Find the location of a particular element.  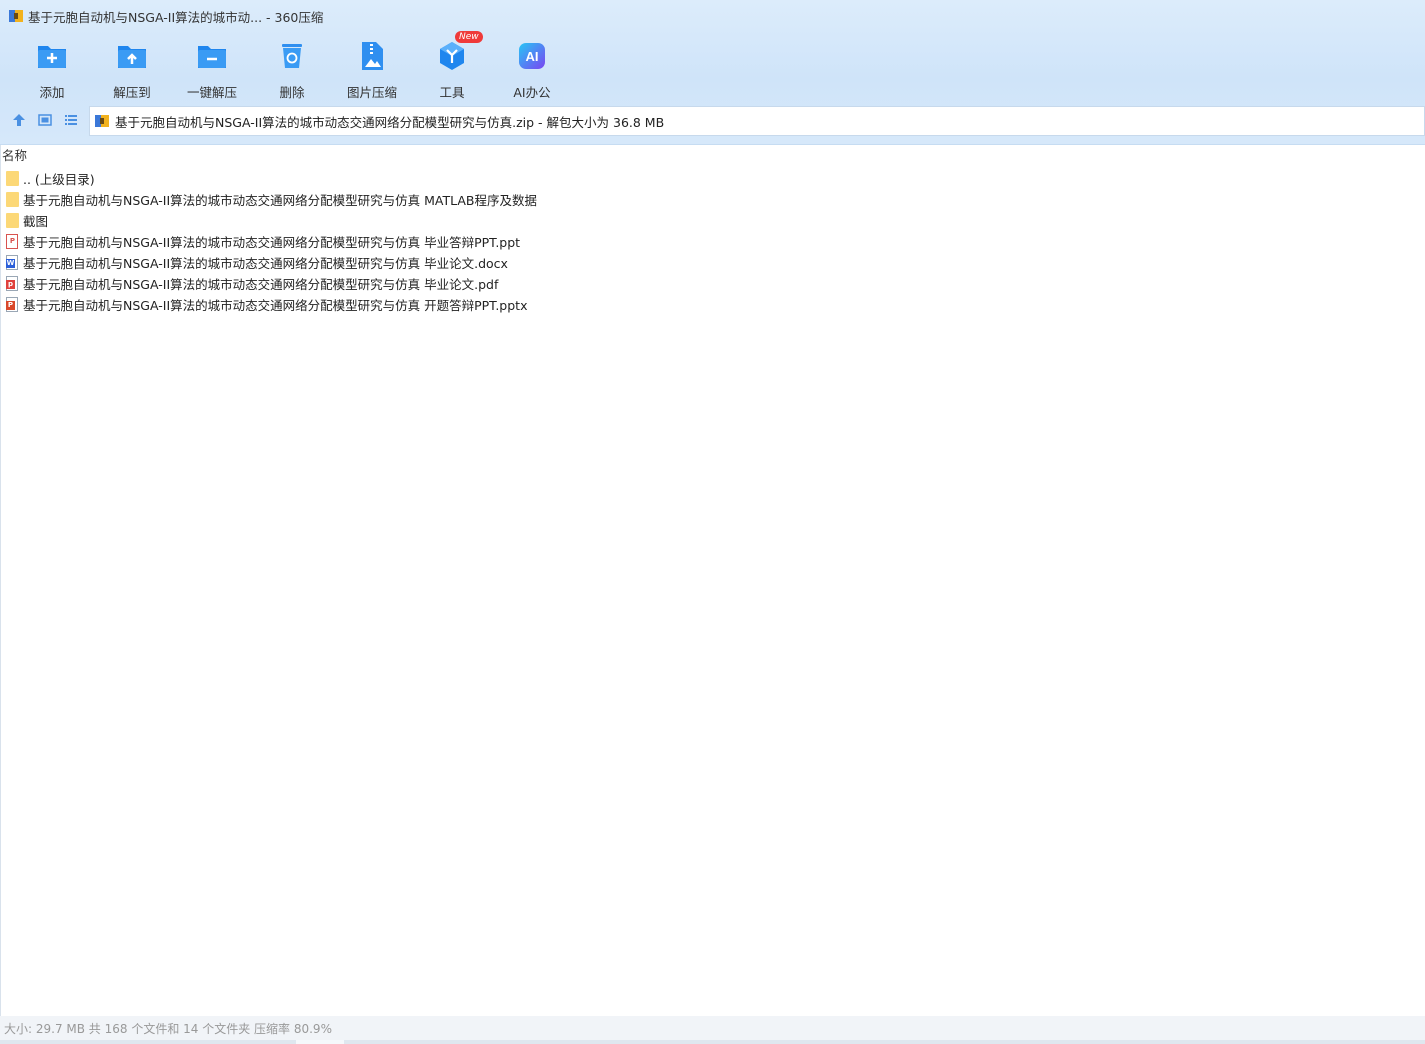

thumbnail-view-button is located at coordinates (45, 121).